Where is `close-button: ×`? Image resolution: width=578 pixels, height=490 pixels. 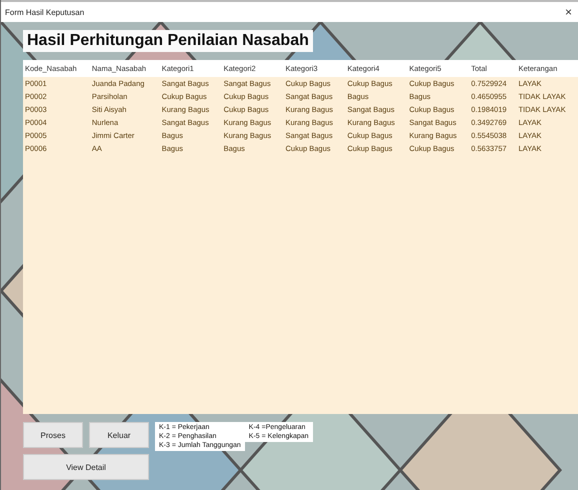
close-button: × is located at coordinates (568, 12).